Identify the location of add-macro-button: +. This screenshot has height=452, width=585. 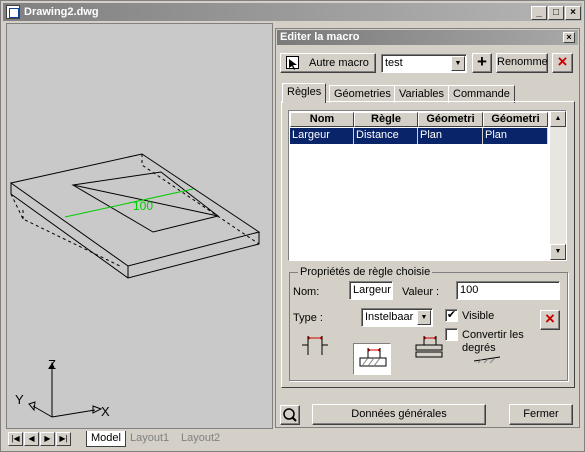
(482, 63).